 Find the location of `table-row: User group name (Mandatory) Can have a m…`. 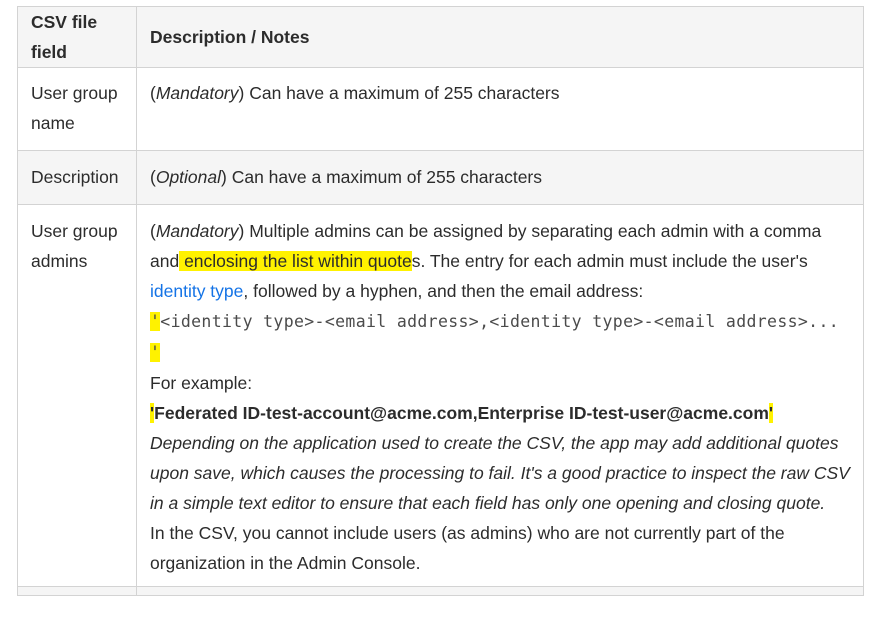

table-row: User group name (Mandatory) Can have a m… is located at coordinates (440, 109).